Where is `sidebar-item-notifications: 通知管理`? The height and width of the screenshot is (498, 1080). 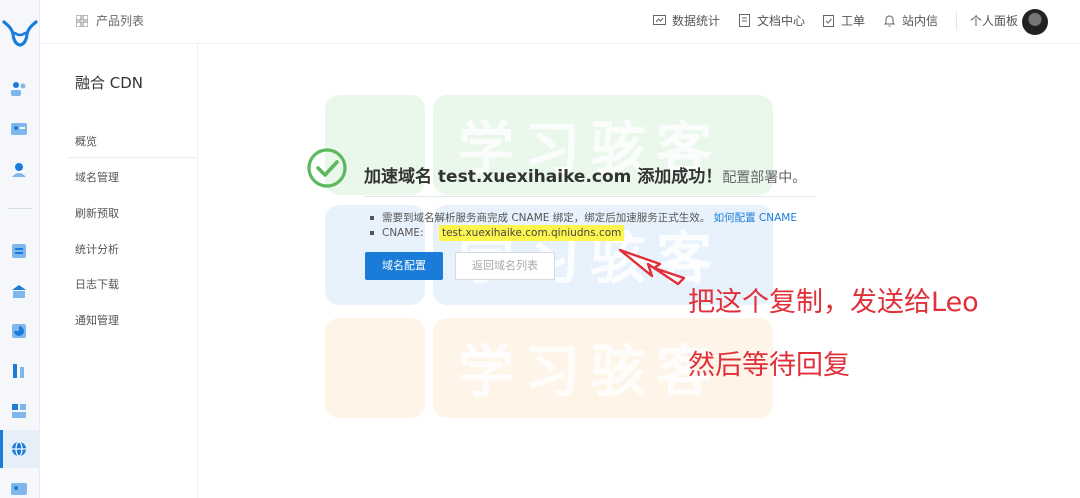
sidebar-item-notifications: 通知管理 is located at coordinates (97, 320).